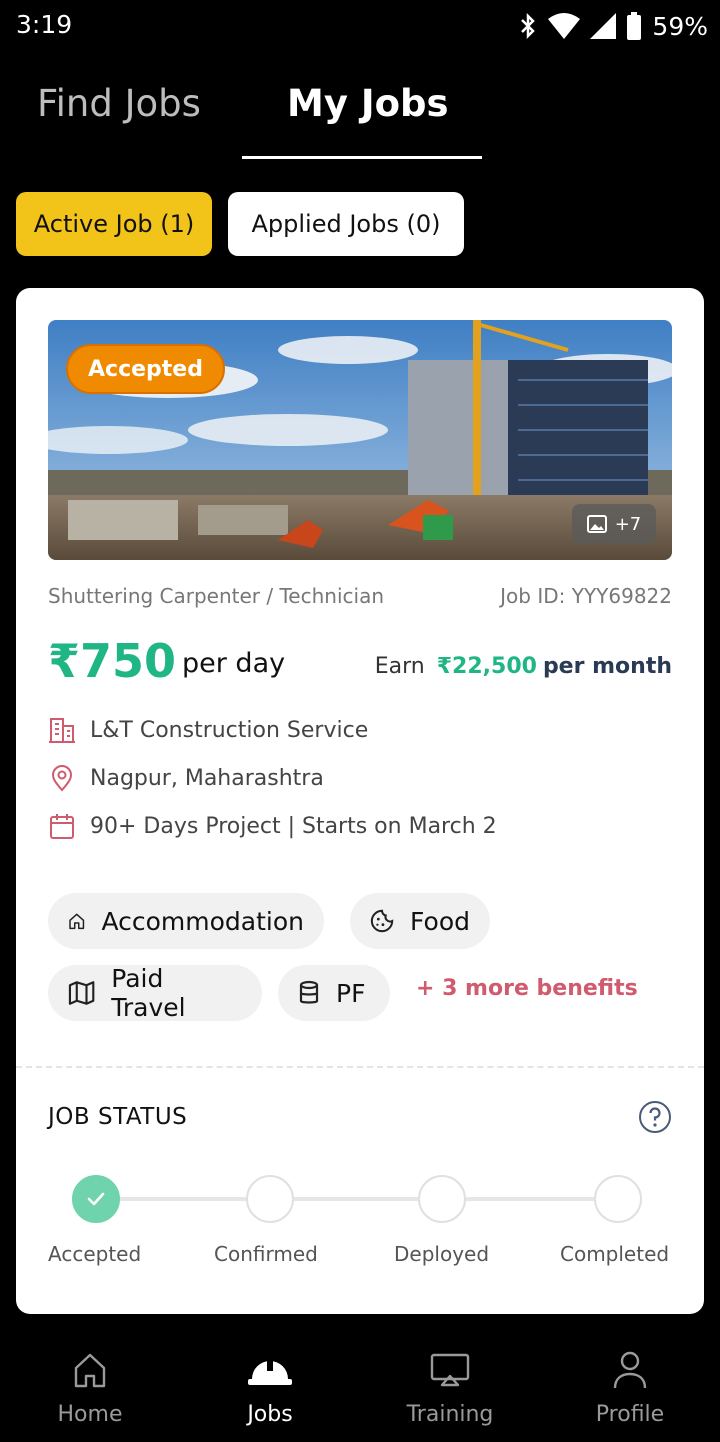 Image resolution: width=720 pixels, height=1442 pixels. What do you see at coordinates (145, 369) in the screenshot?
I see `accepted-badge: Accepted` at bounding box center [145, 369].